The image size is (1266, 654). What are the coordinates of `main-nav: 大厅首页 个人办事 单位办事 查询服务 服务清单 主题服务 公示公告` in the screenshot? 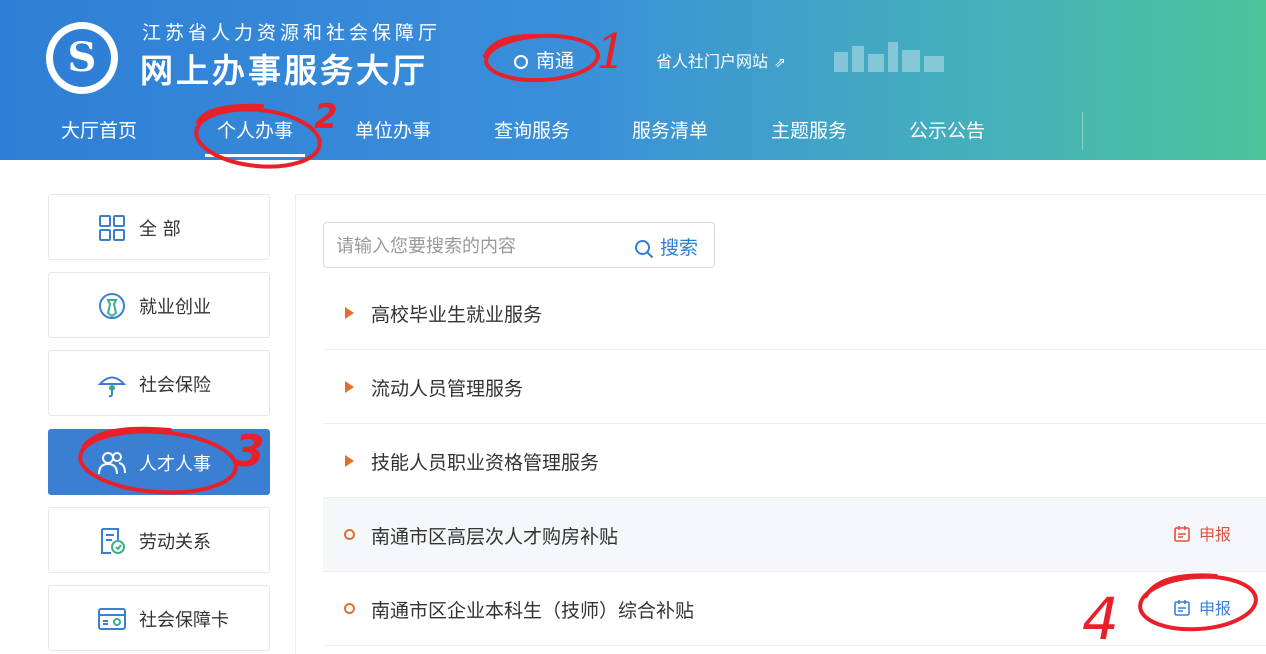 It's located at (633, 130).